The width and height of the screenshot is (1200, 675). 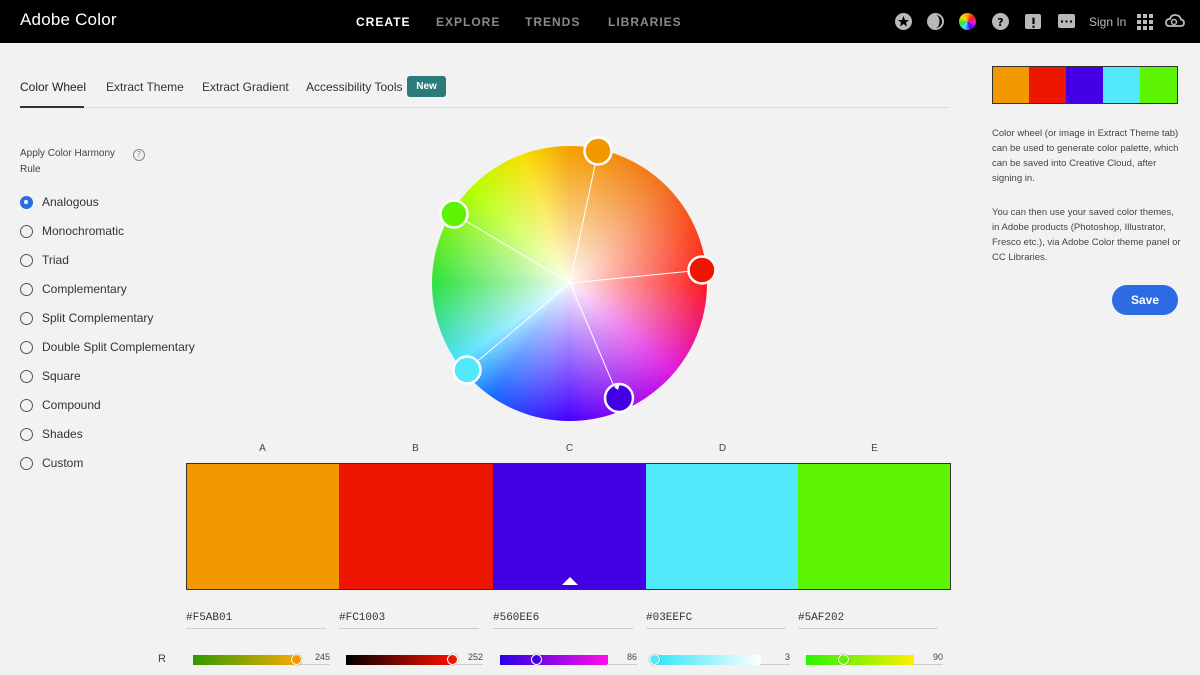 What do you see at coordinates (55, 260) in the screenshot?
I see `harmony-rule-label: Triad` at bounding box center [55, 260].